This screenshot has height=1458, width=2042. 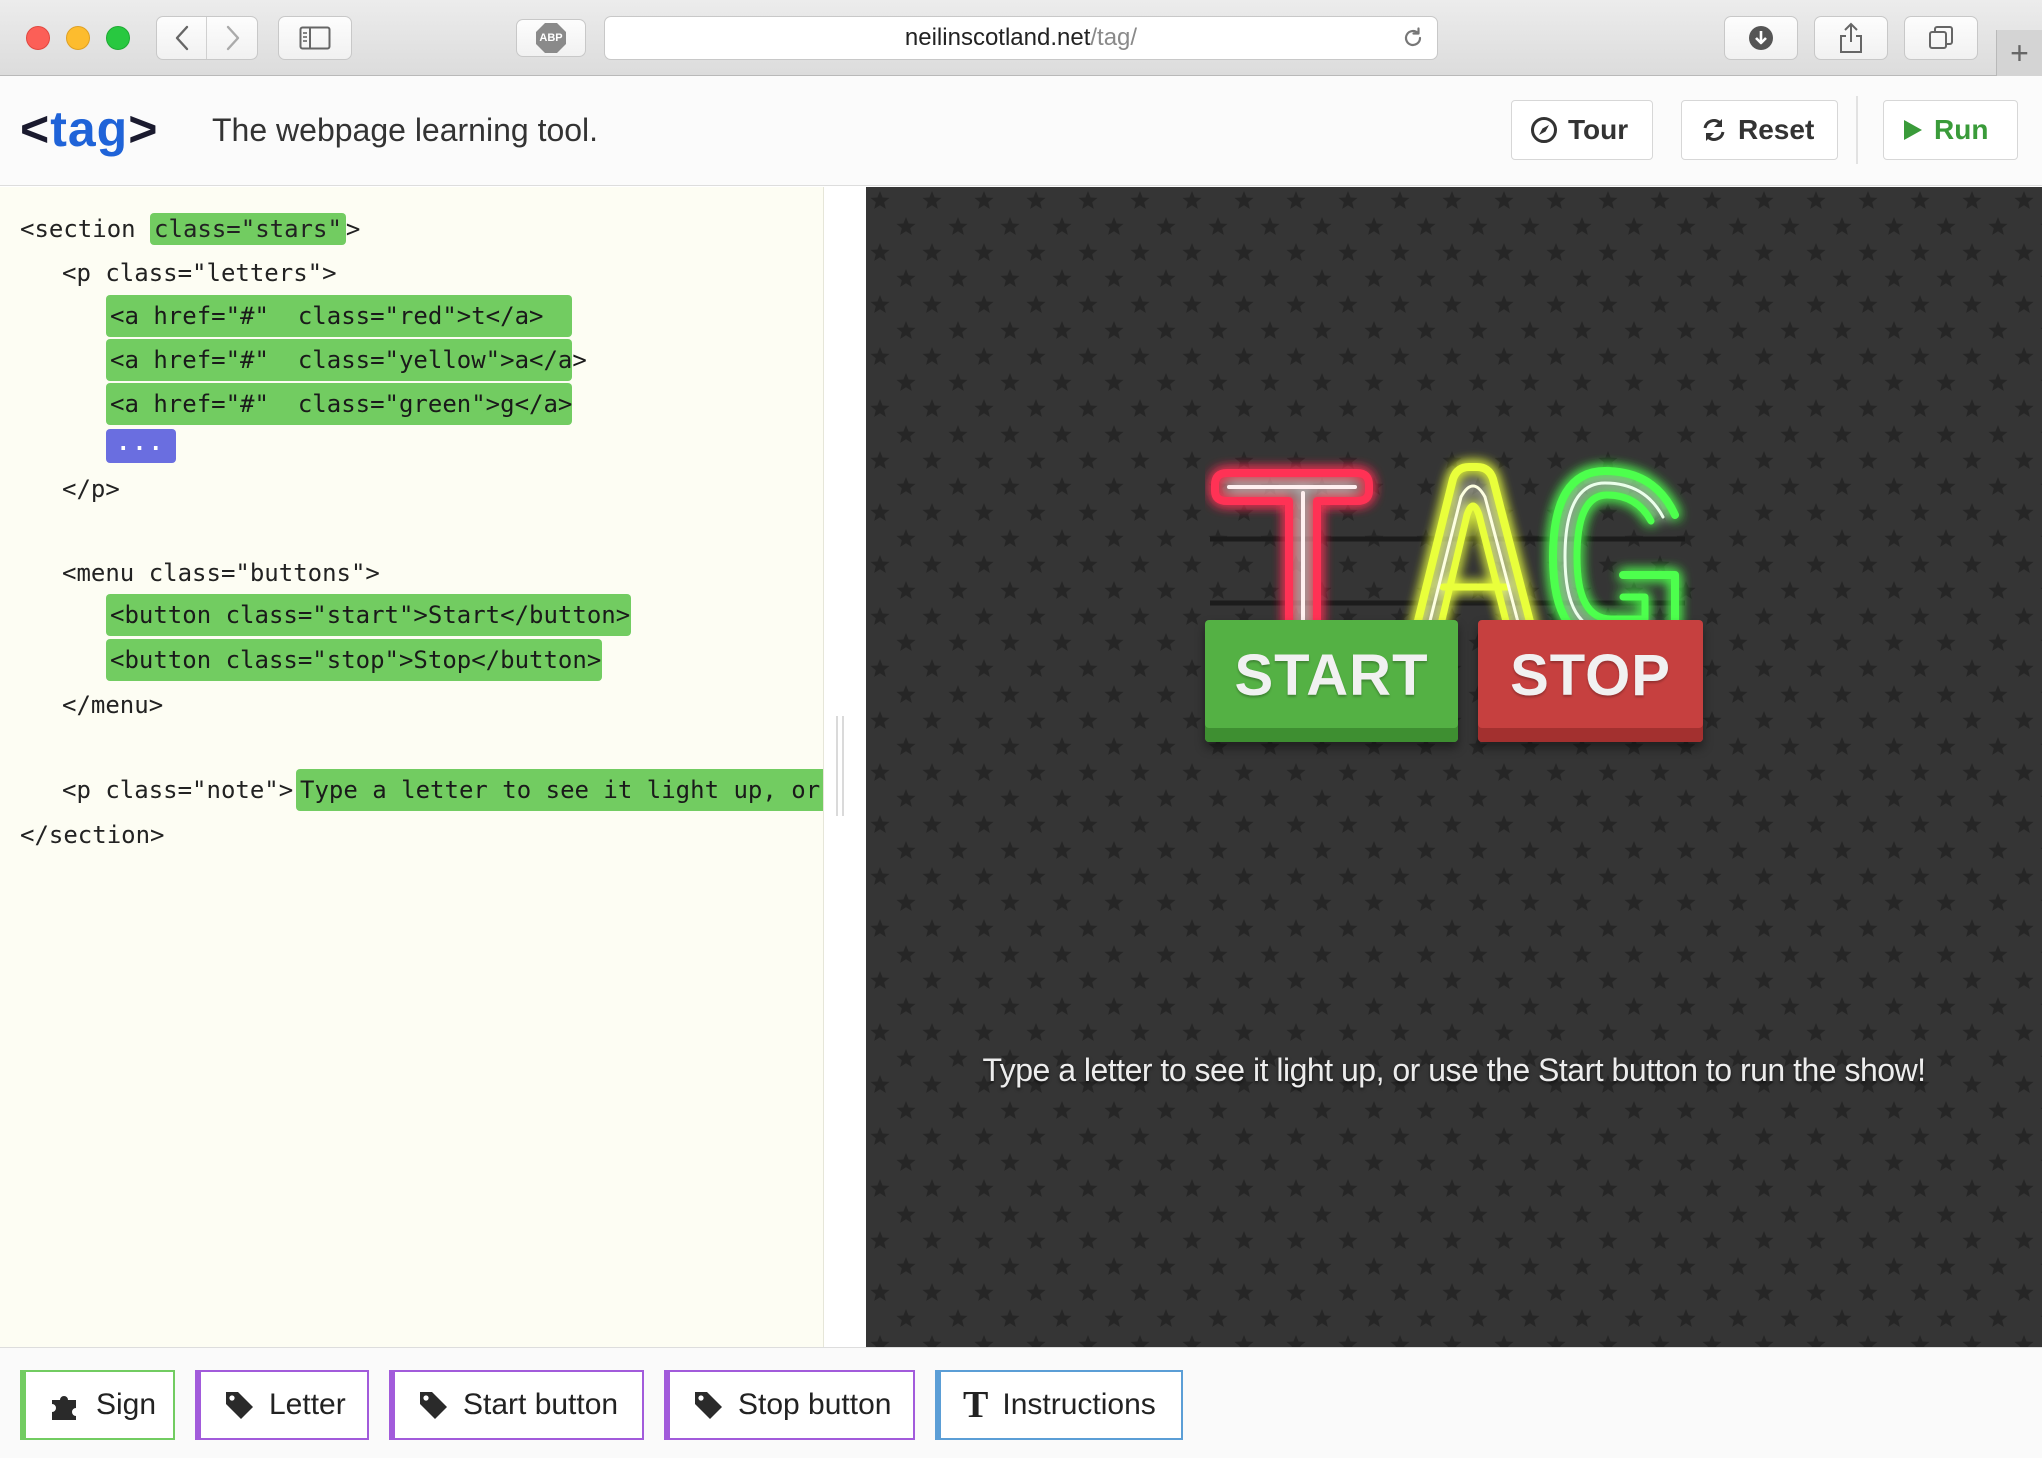 I want to click on code-line-p-close: </p>, so click(x=91, y=489).